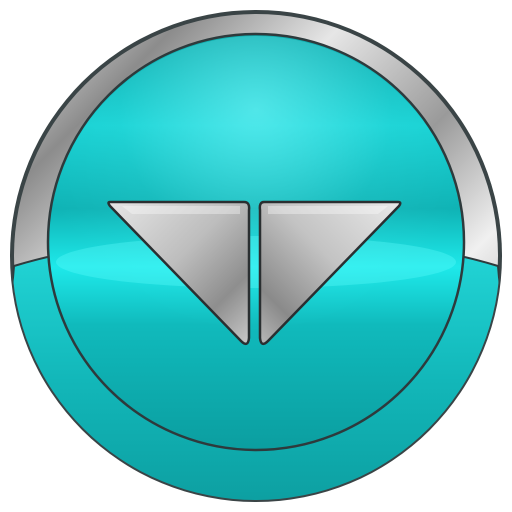 The height and width of the screenshot is (512, 512). I want to click on arrow-left-highlight, so click(181, 210).